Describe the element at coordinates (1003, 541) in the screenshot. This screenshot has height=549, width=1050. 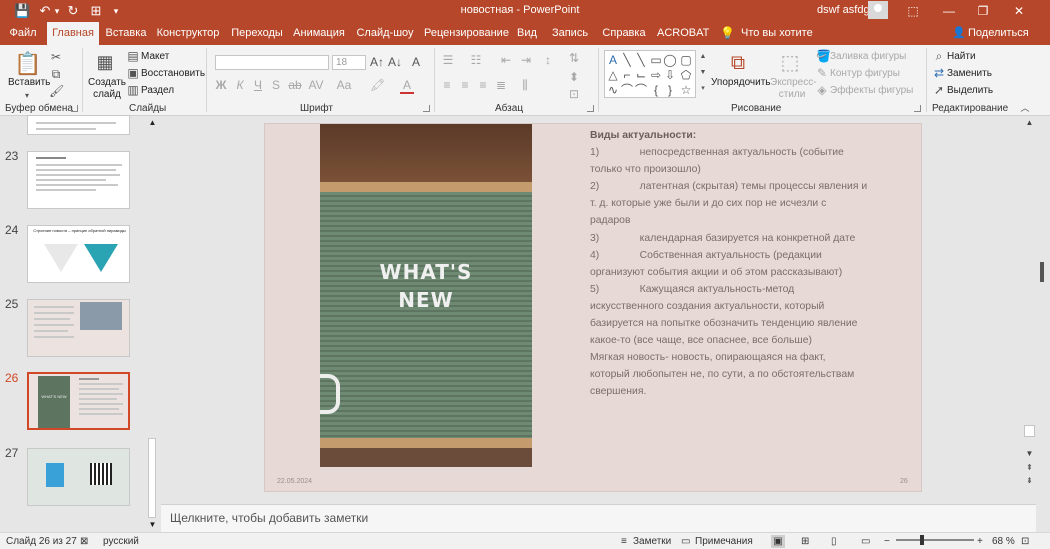
I see `zoom-level: 68 %` at that location.